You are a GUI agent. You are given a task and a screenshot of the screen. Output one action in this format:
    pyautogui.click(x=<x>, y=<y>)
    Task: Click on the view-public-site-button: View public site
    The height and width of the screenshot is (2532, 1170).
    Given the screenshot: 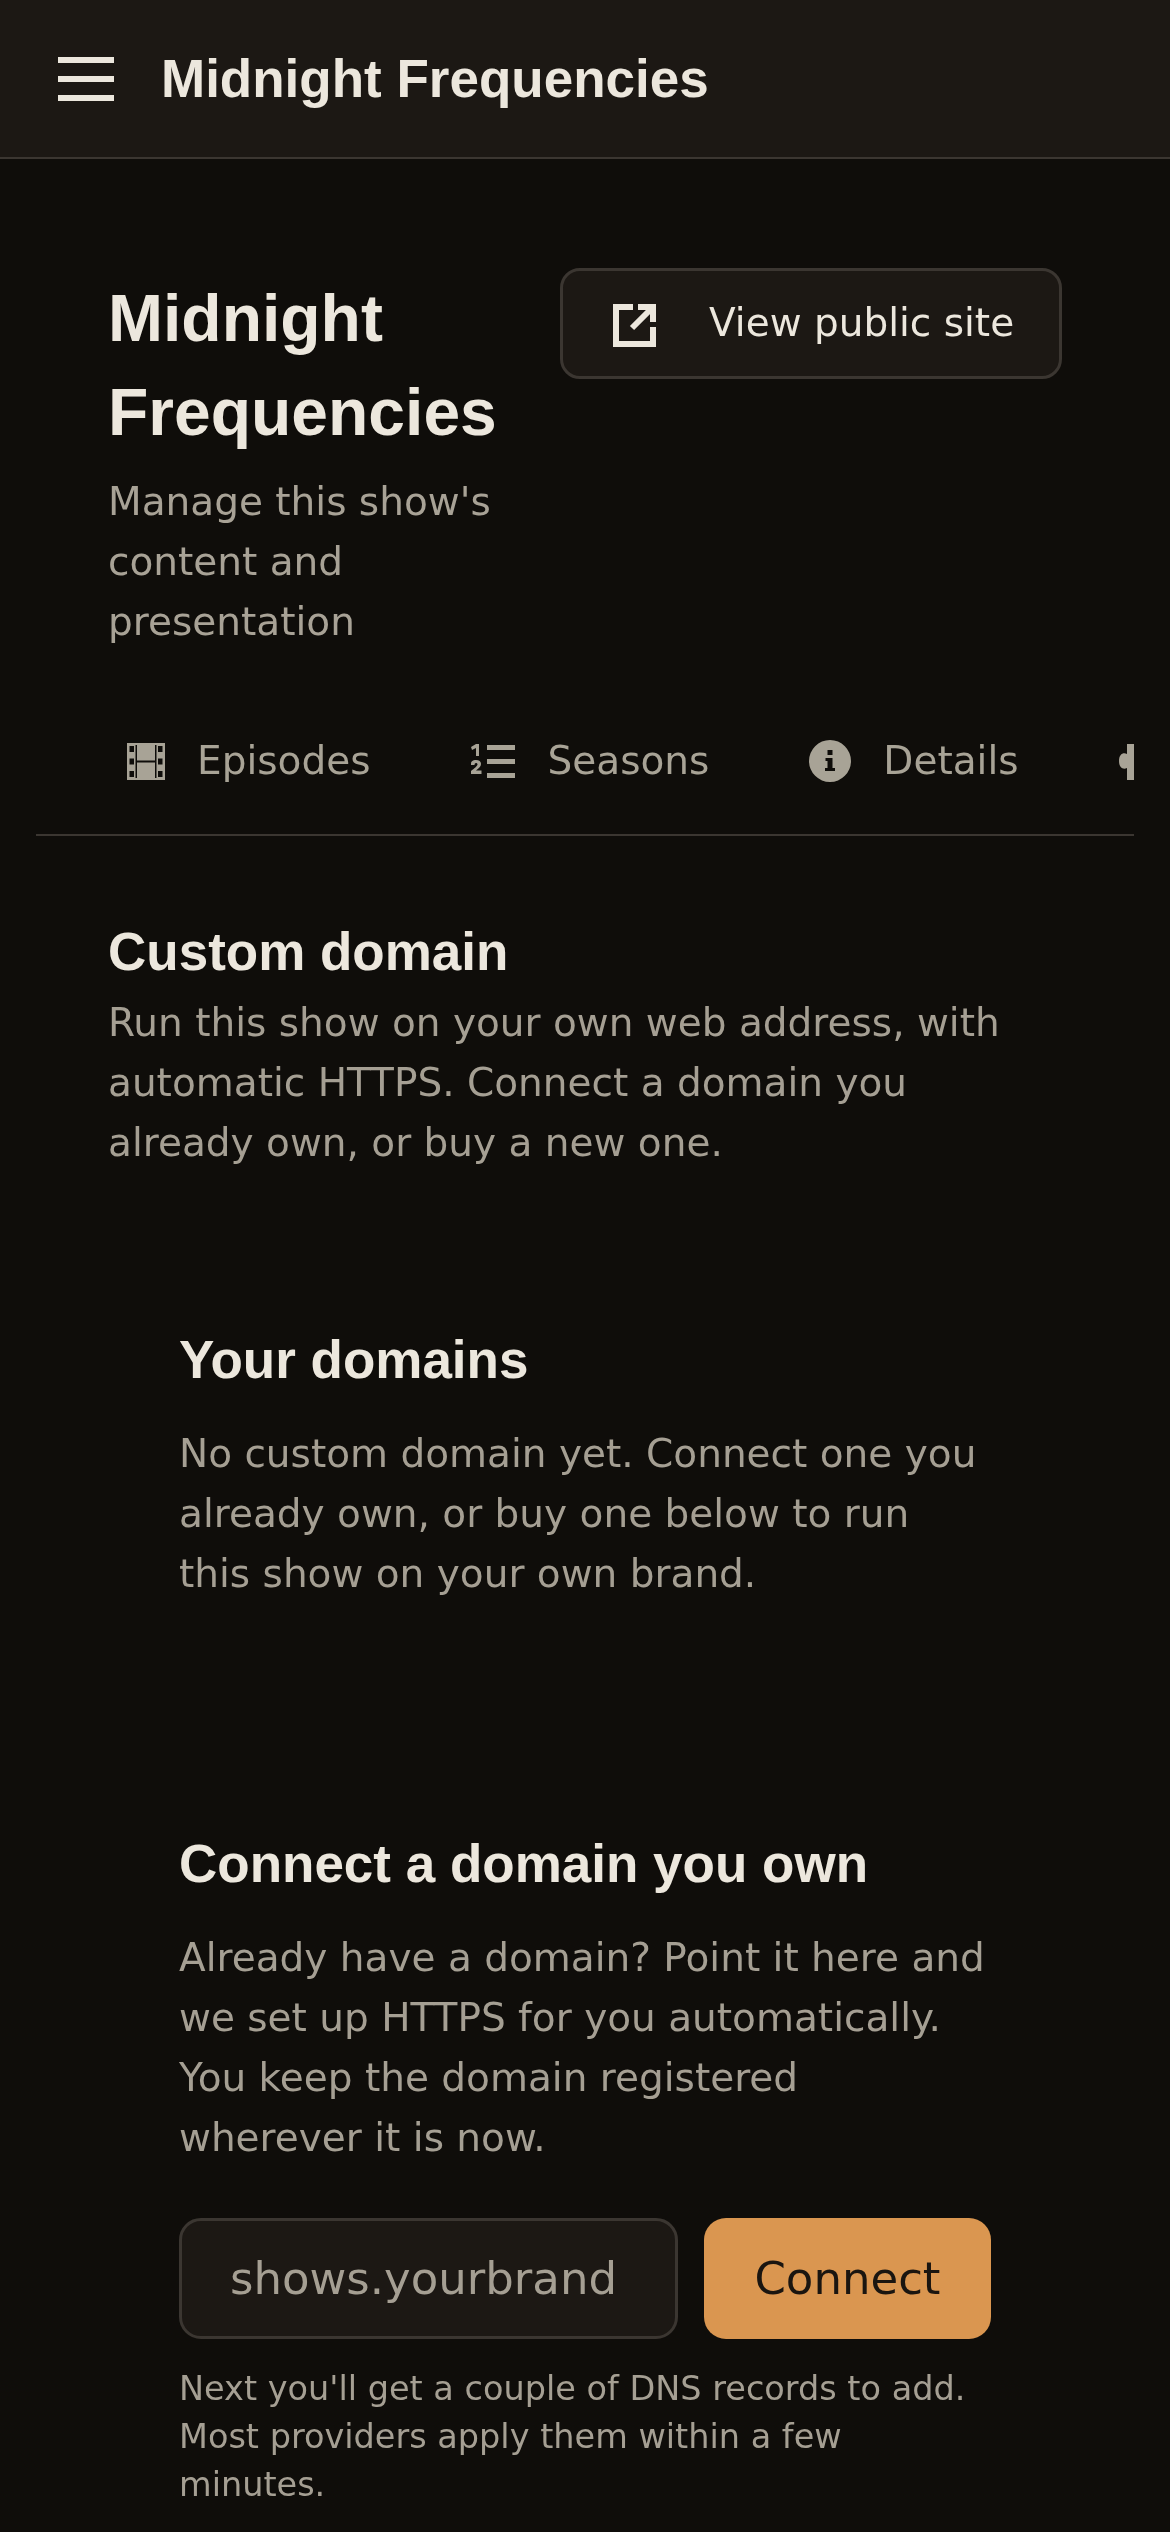 What is the action you would take?
    pyautogui.click(x=811, y=323)
    